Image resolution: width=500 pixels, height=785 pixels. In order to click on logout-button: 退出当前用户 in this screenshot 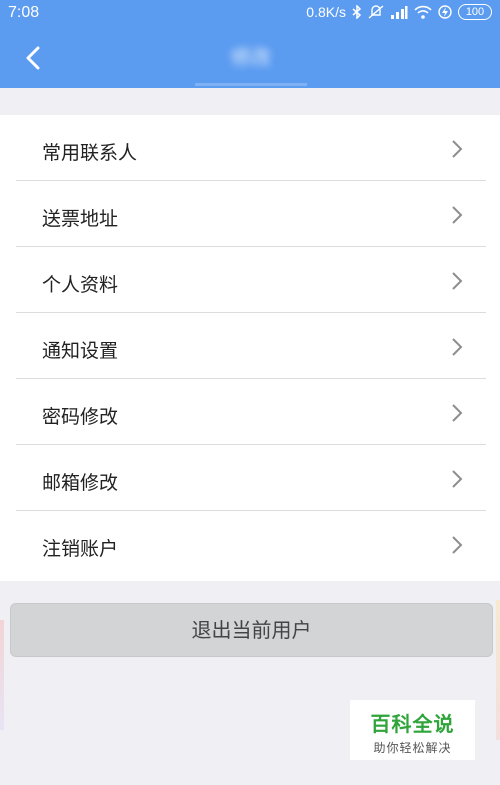, I will do `click(251, 630)`.